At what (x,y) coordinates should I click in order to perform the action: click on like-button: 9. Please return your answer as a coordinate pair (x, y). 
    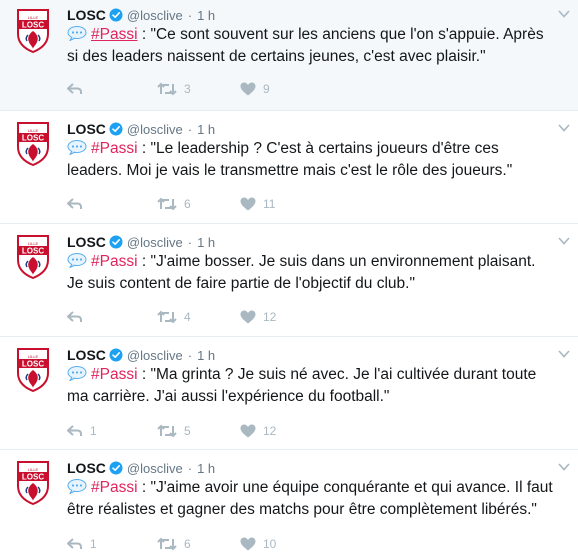
    Looking at the image, I should click on (280, 89).